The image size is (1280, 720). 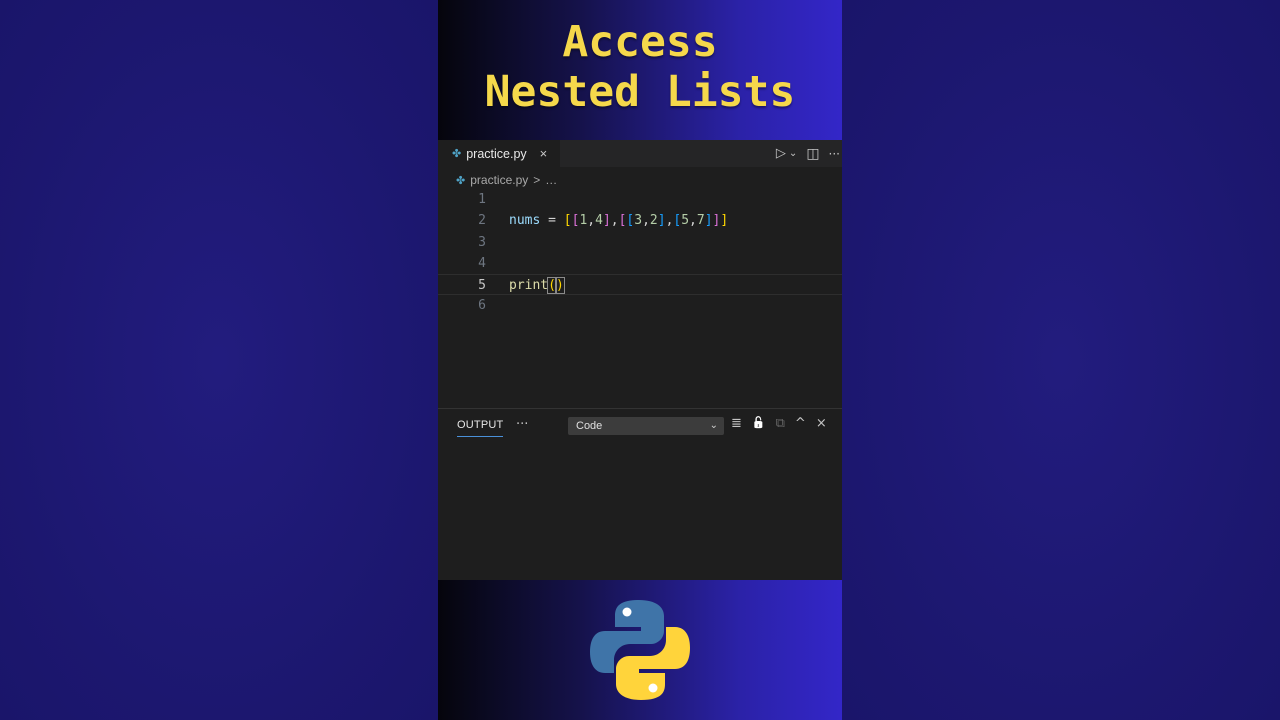 What do you see at coordinates (529, 286) in the screenshot?
I see `code-token-identifier: print` at bounding box center [529, 286].